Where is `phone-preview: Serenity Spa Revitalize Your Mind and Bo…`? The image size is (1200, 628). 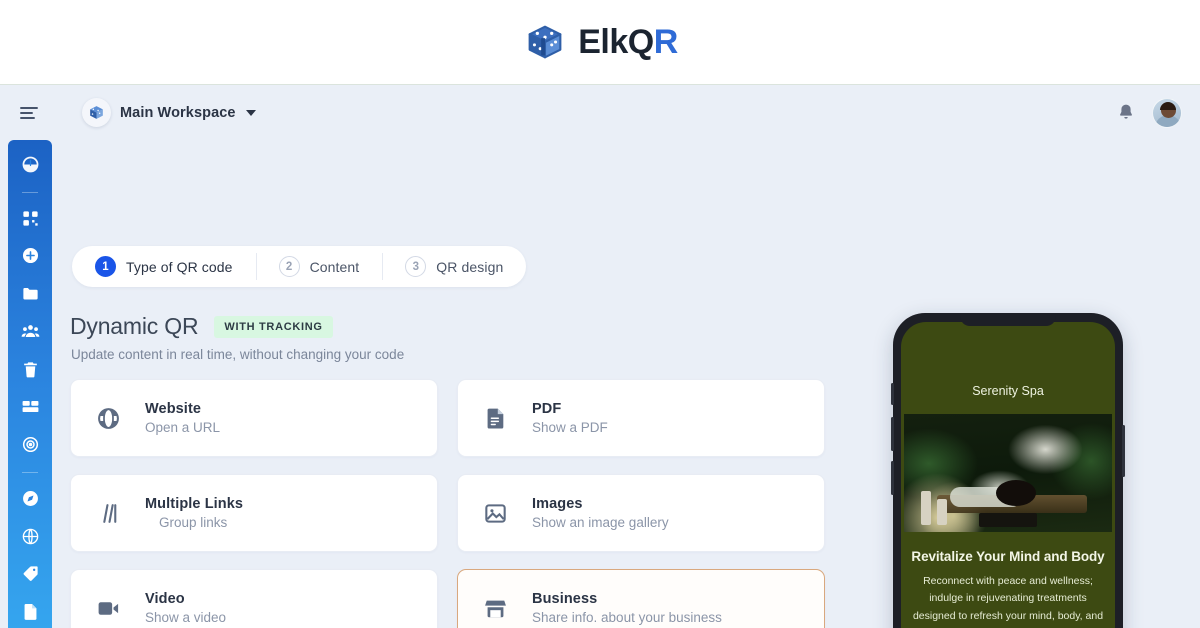 phone-preview: Serenity Spa Revitalize Your Mind and Bo… is located at coordinates (1008, 470).